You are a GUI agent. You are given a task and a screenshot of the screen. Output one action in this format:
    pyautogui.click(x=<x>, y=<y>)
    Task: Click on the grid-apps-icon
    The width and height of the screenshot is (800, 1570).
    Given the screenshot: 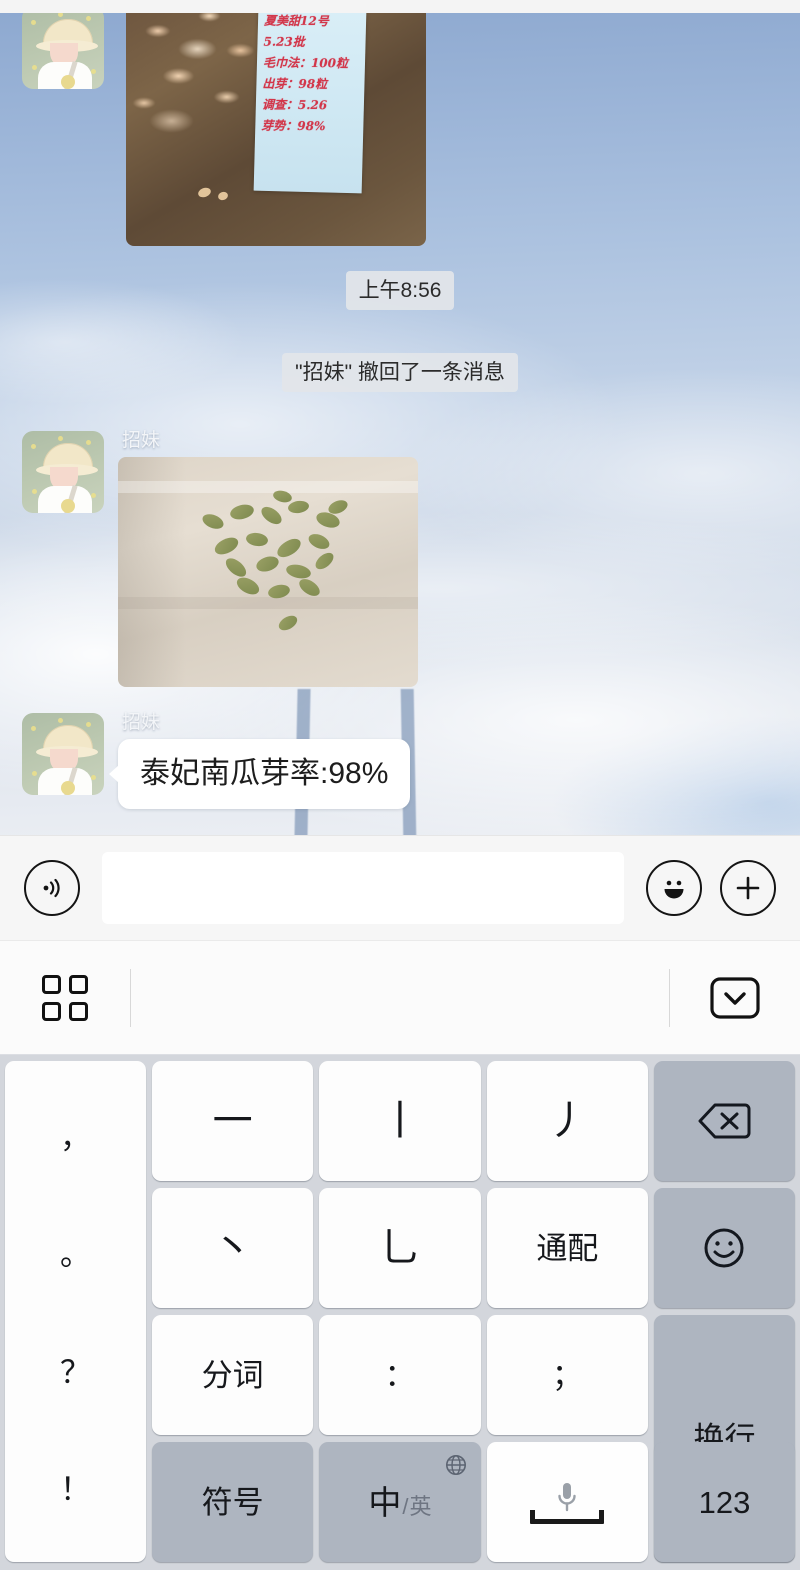 What is the action you would take?
    pyautogui.click(x=65, y=997)
    